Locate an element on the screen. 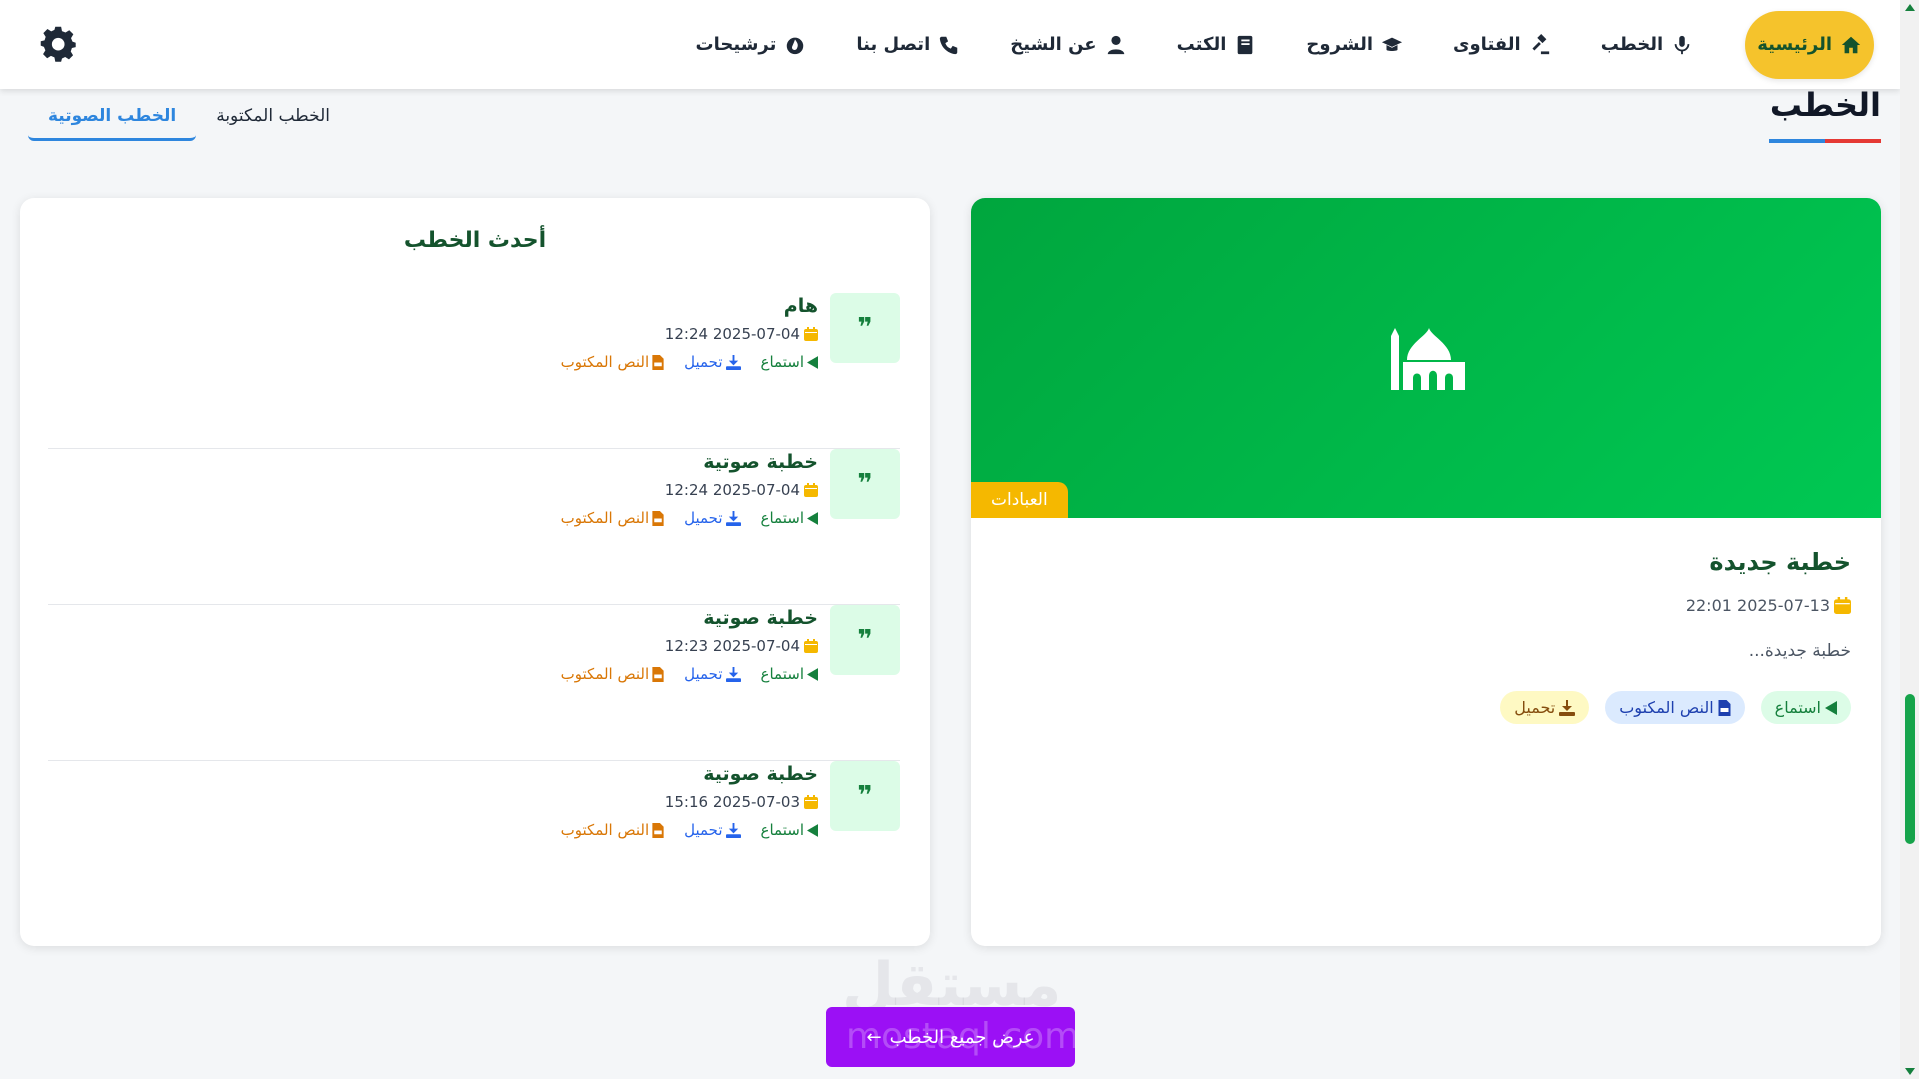 The width and height of the screenshot is (1919, 1079). nav-label-about: عن الشيخ is located at coordinates (1053, 44).